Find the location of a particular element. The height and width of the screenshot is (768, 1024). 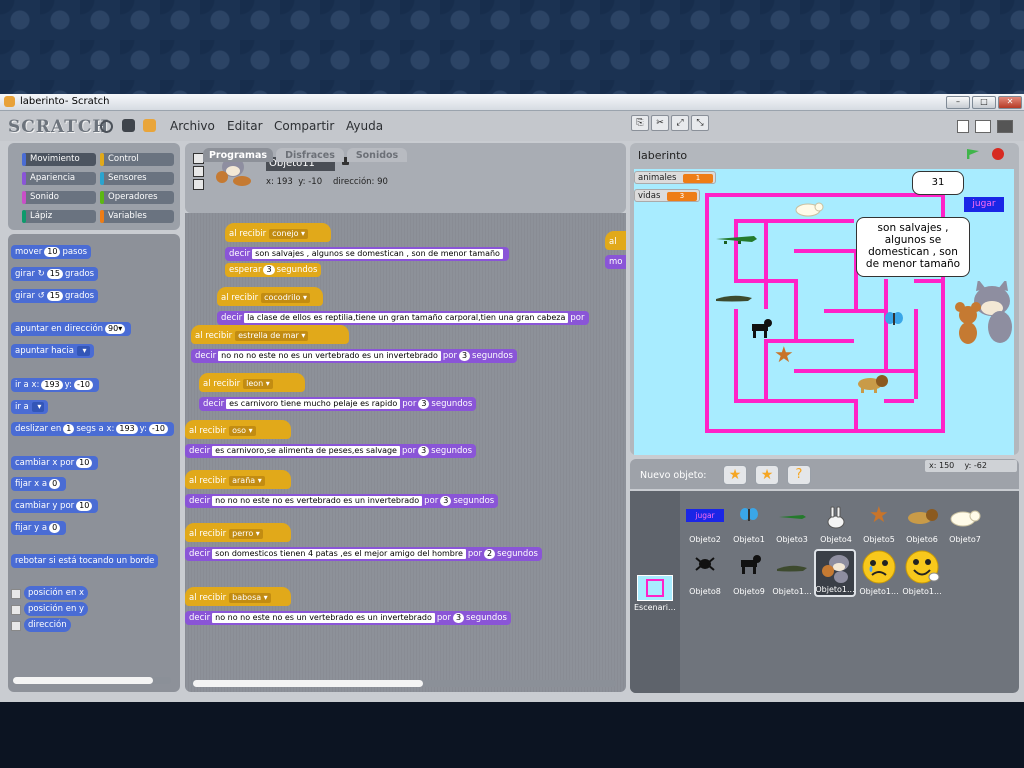

category-movimiento: Movimiento is located at coordinates (59, 159).